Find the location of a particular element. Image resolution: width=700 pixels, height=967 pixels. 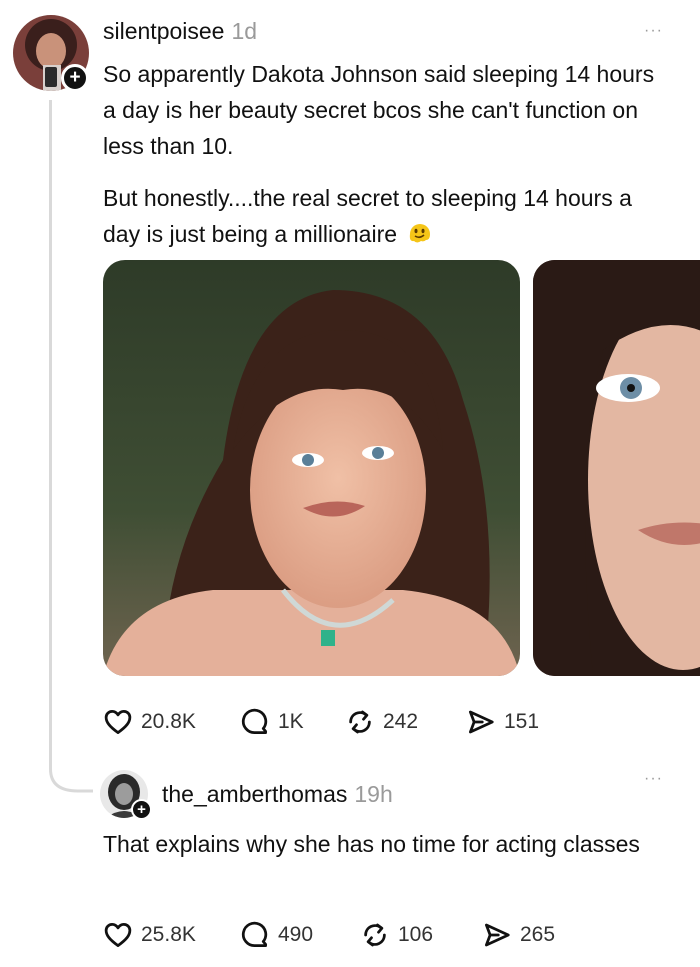

reply-more-icon: ··· is located at coordinates (653, 779).